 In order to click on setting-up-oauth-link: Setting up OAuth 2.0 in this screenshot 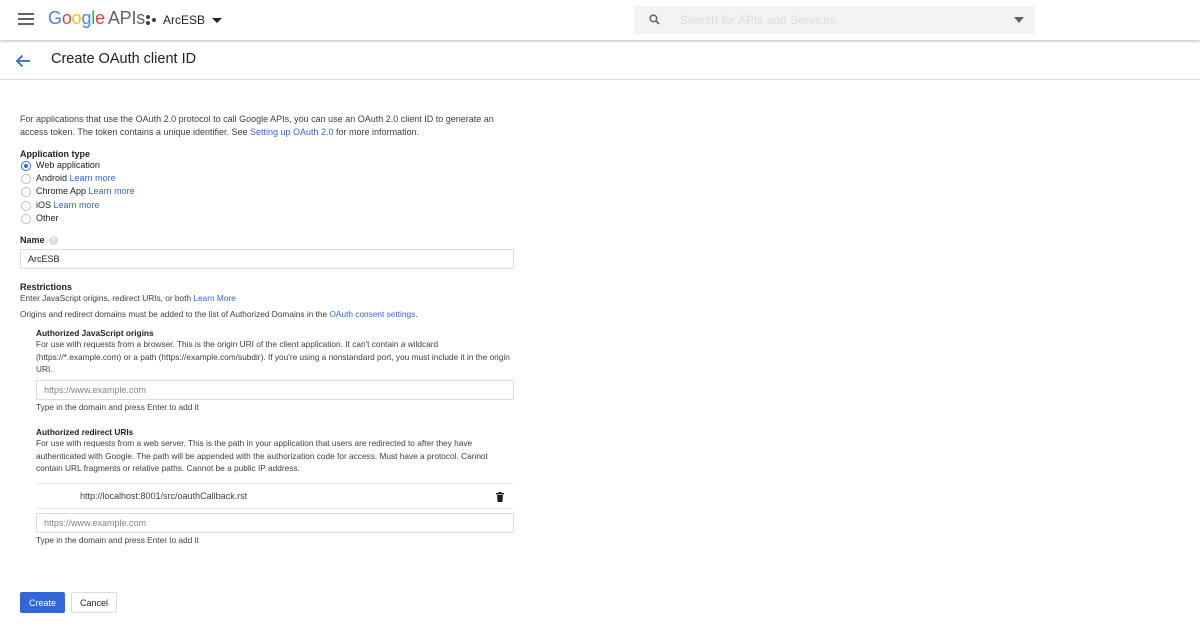, I will do `click(292, 132)`.